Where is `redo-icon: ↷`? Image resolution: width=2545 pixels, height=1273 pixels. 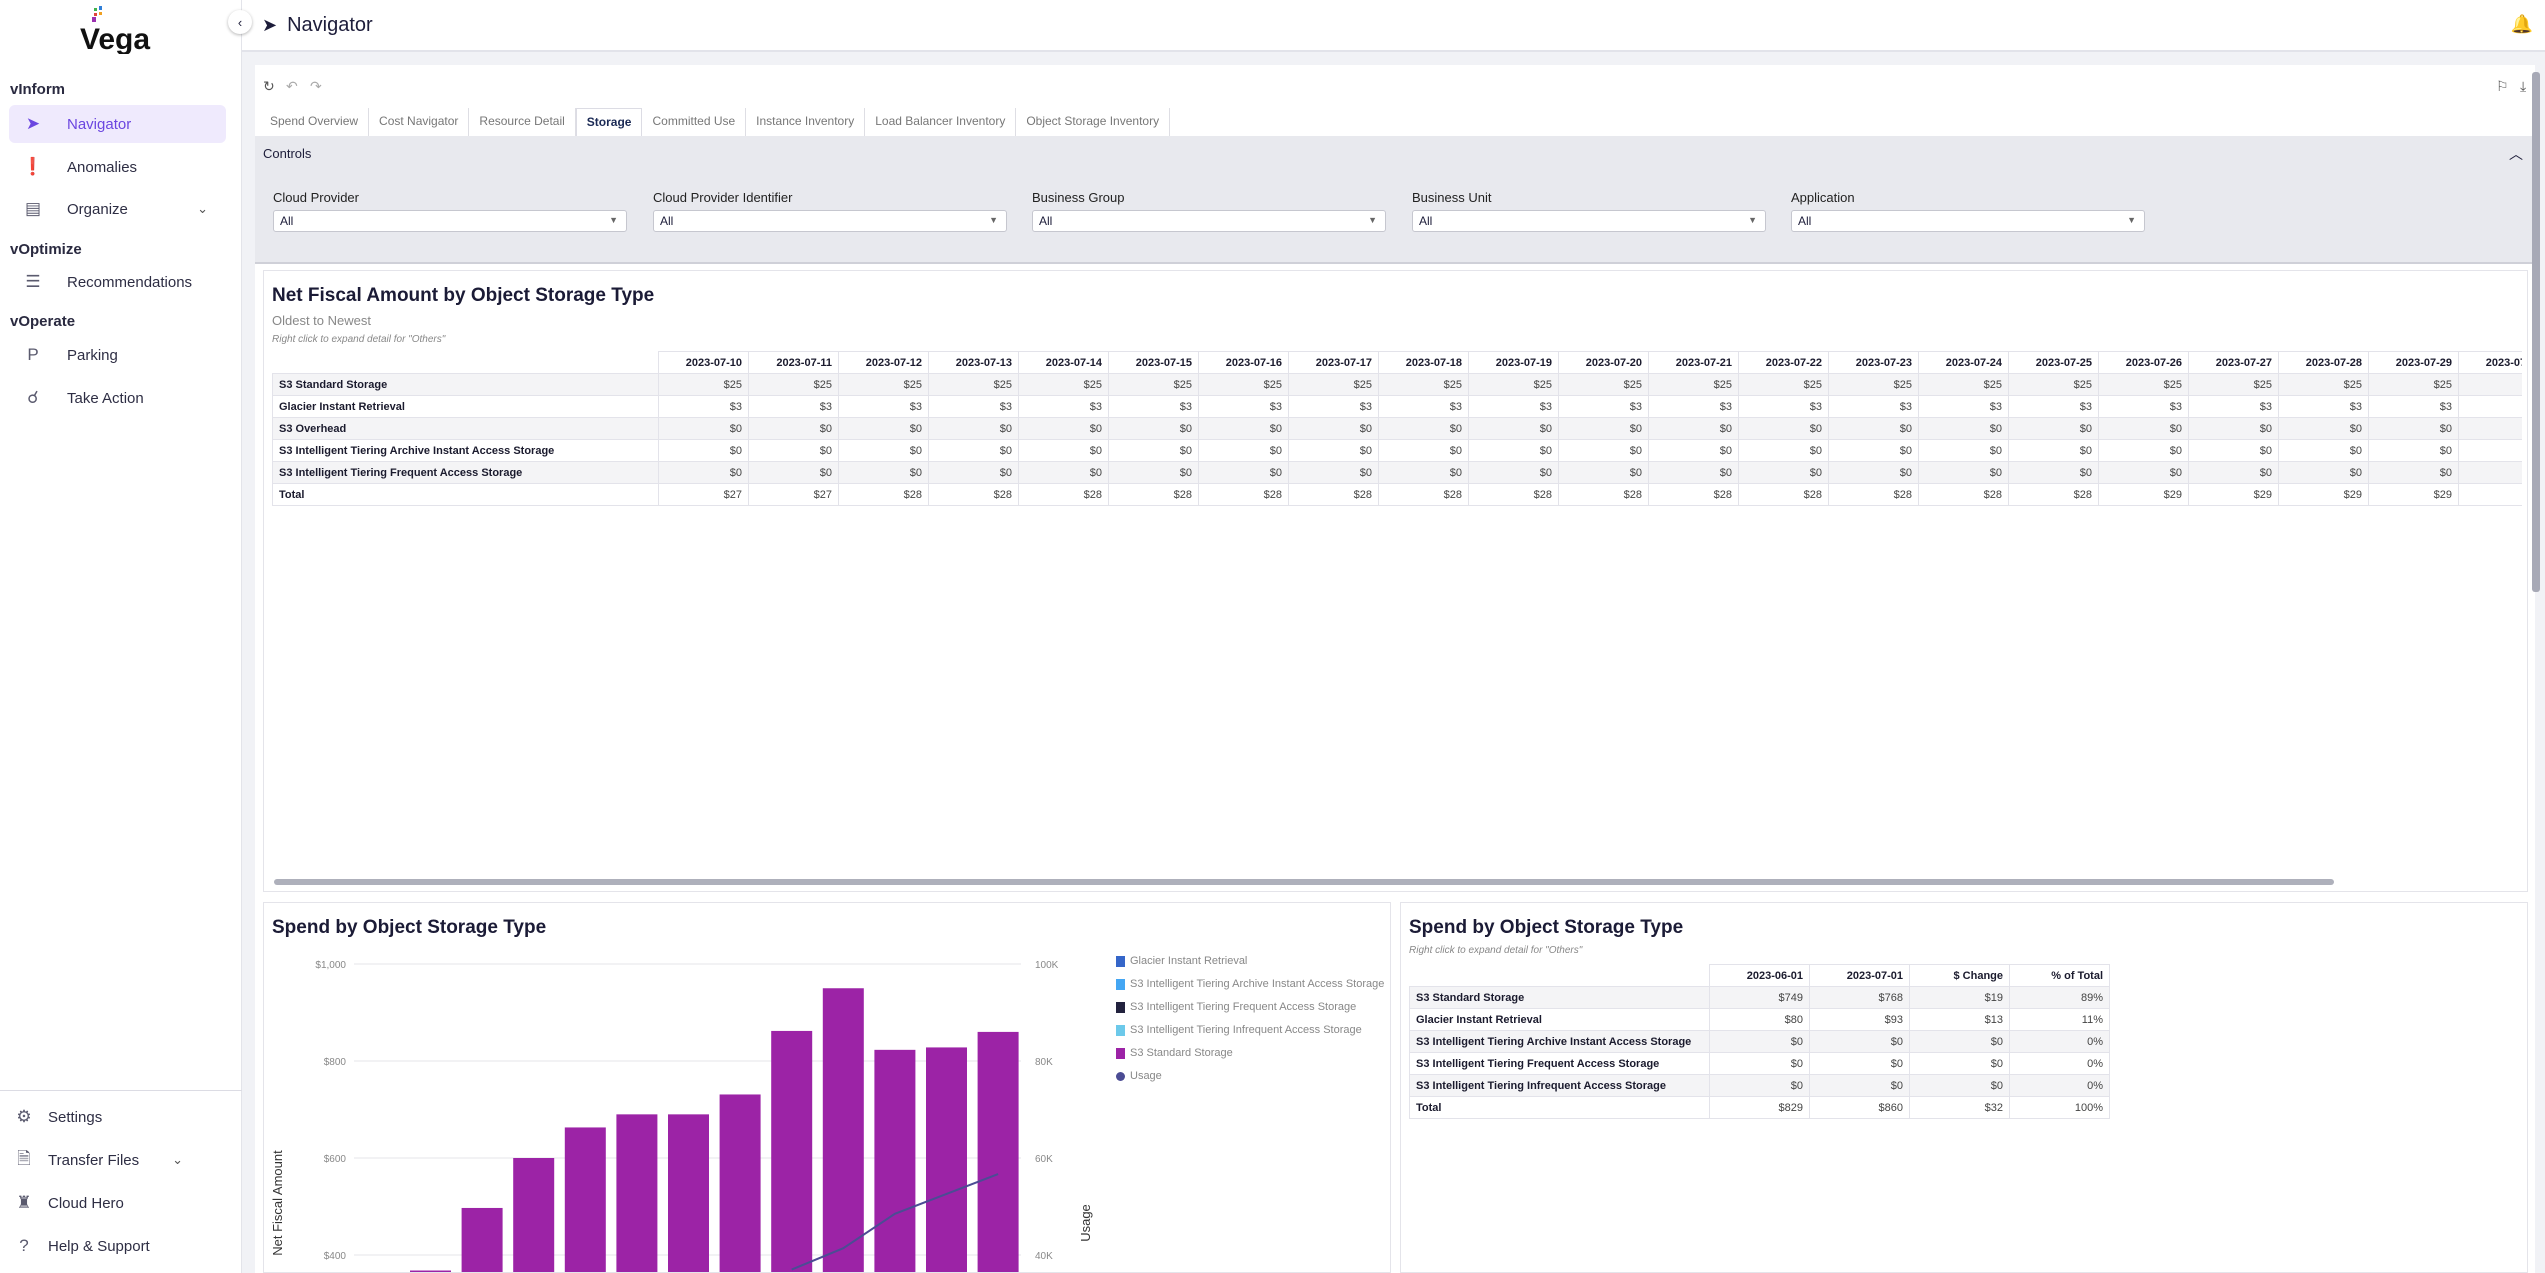
redo-icon: ↷ is located at coordinates (316, 86).